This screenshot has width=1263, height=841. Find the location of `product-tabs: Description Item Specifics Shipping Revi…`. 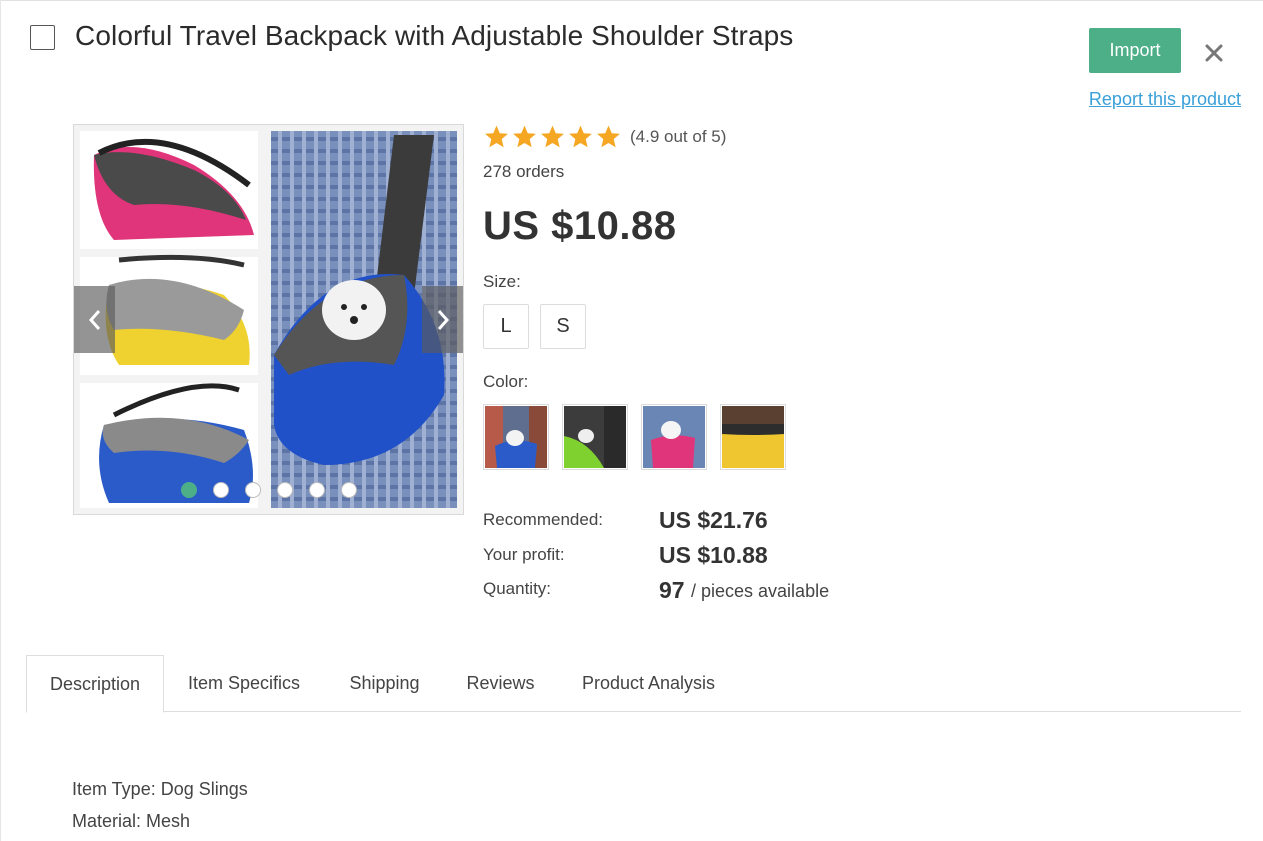

product-tabs: Description Item Specifics Shipping Revi… is located at coordinates (633, 684).